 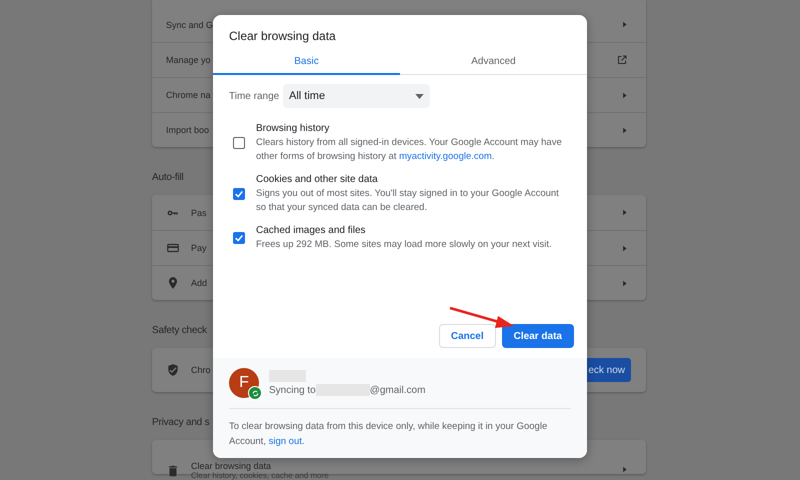 I want to click on option-title: Cookies and other site data, so click(x=317, y=180).